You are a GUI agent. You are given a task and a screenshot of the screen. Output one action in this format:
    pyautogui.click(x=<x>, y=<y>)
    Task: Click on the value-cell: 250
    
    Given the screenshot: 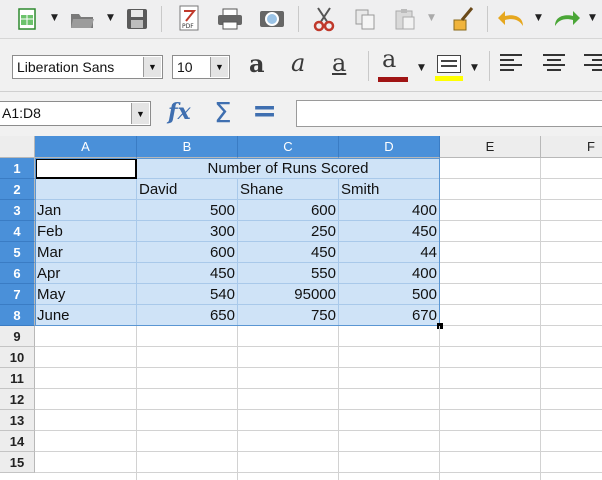 What is the action you would take?
    pyautogui.click(x=288, y=231)
    